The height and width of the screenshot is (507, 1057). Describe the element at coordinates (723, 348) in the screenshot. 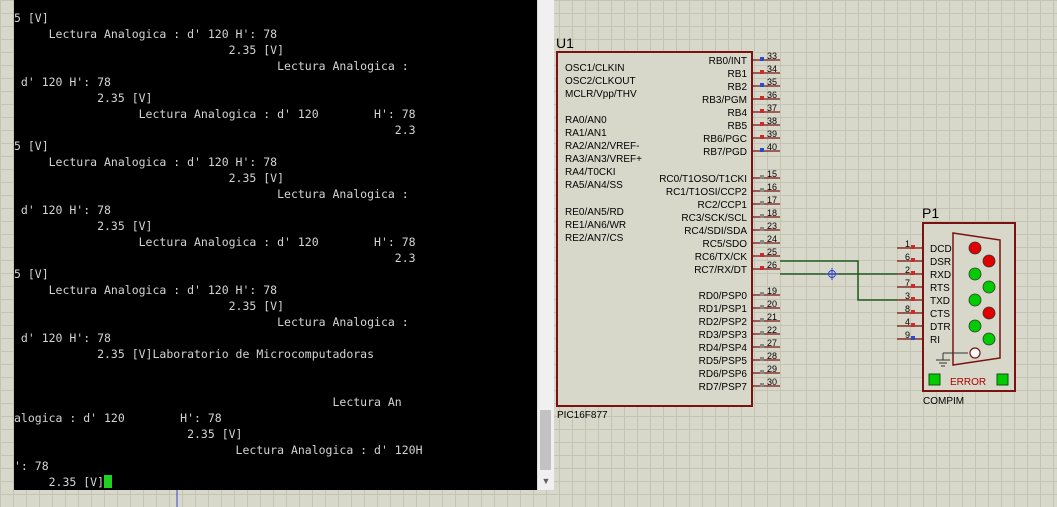

I see `u1-right-pin-label: RD4/PSP4` at that location.